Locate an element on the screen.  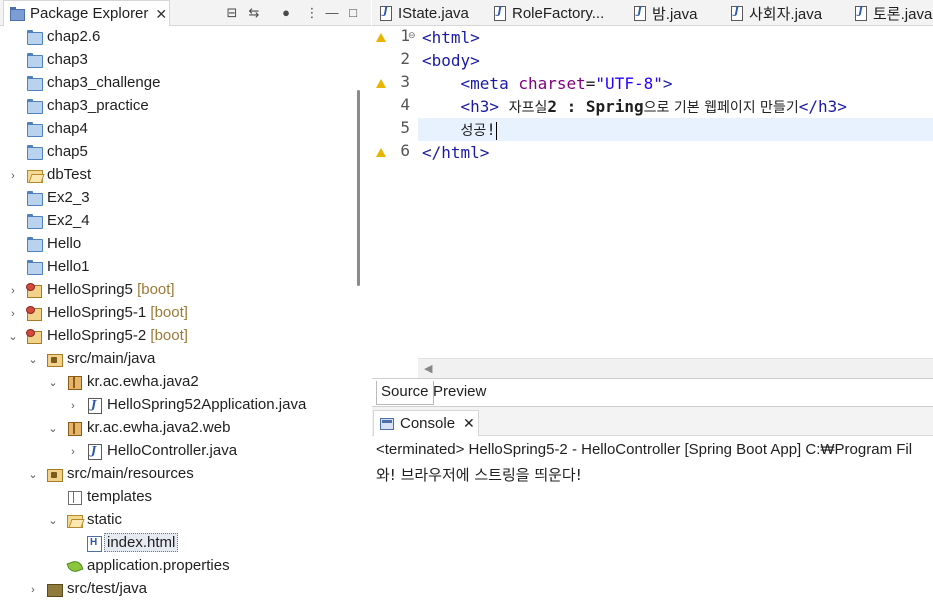
tab-sahoeja-java: 사회자.java is located at coordinates (777, 12).